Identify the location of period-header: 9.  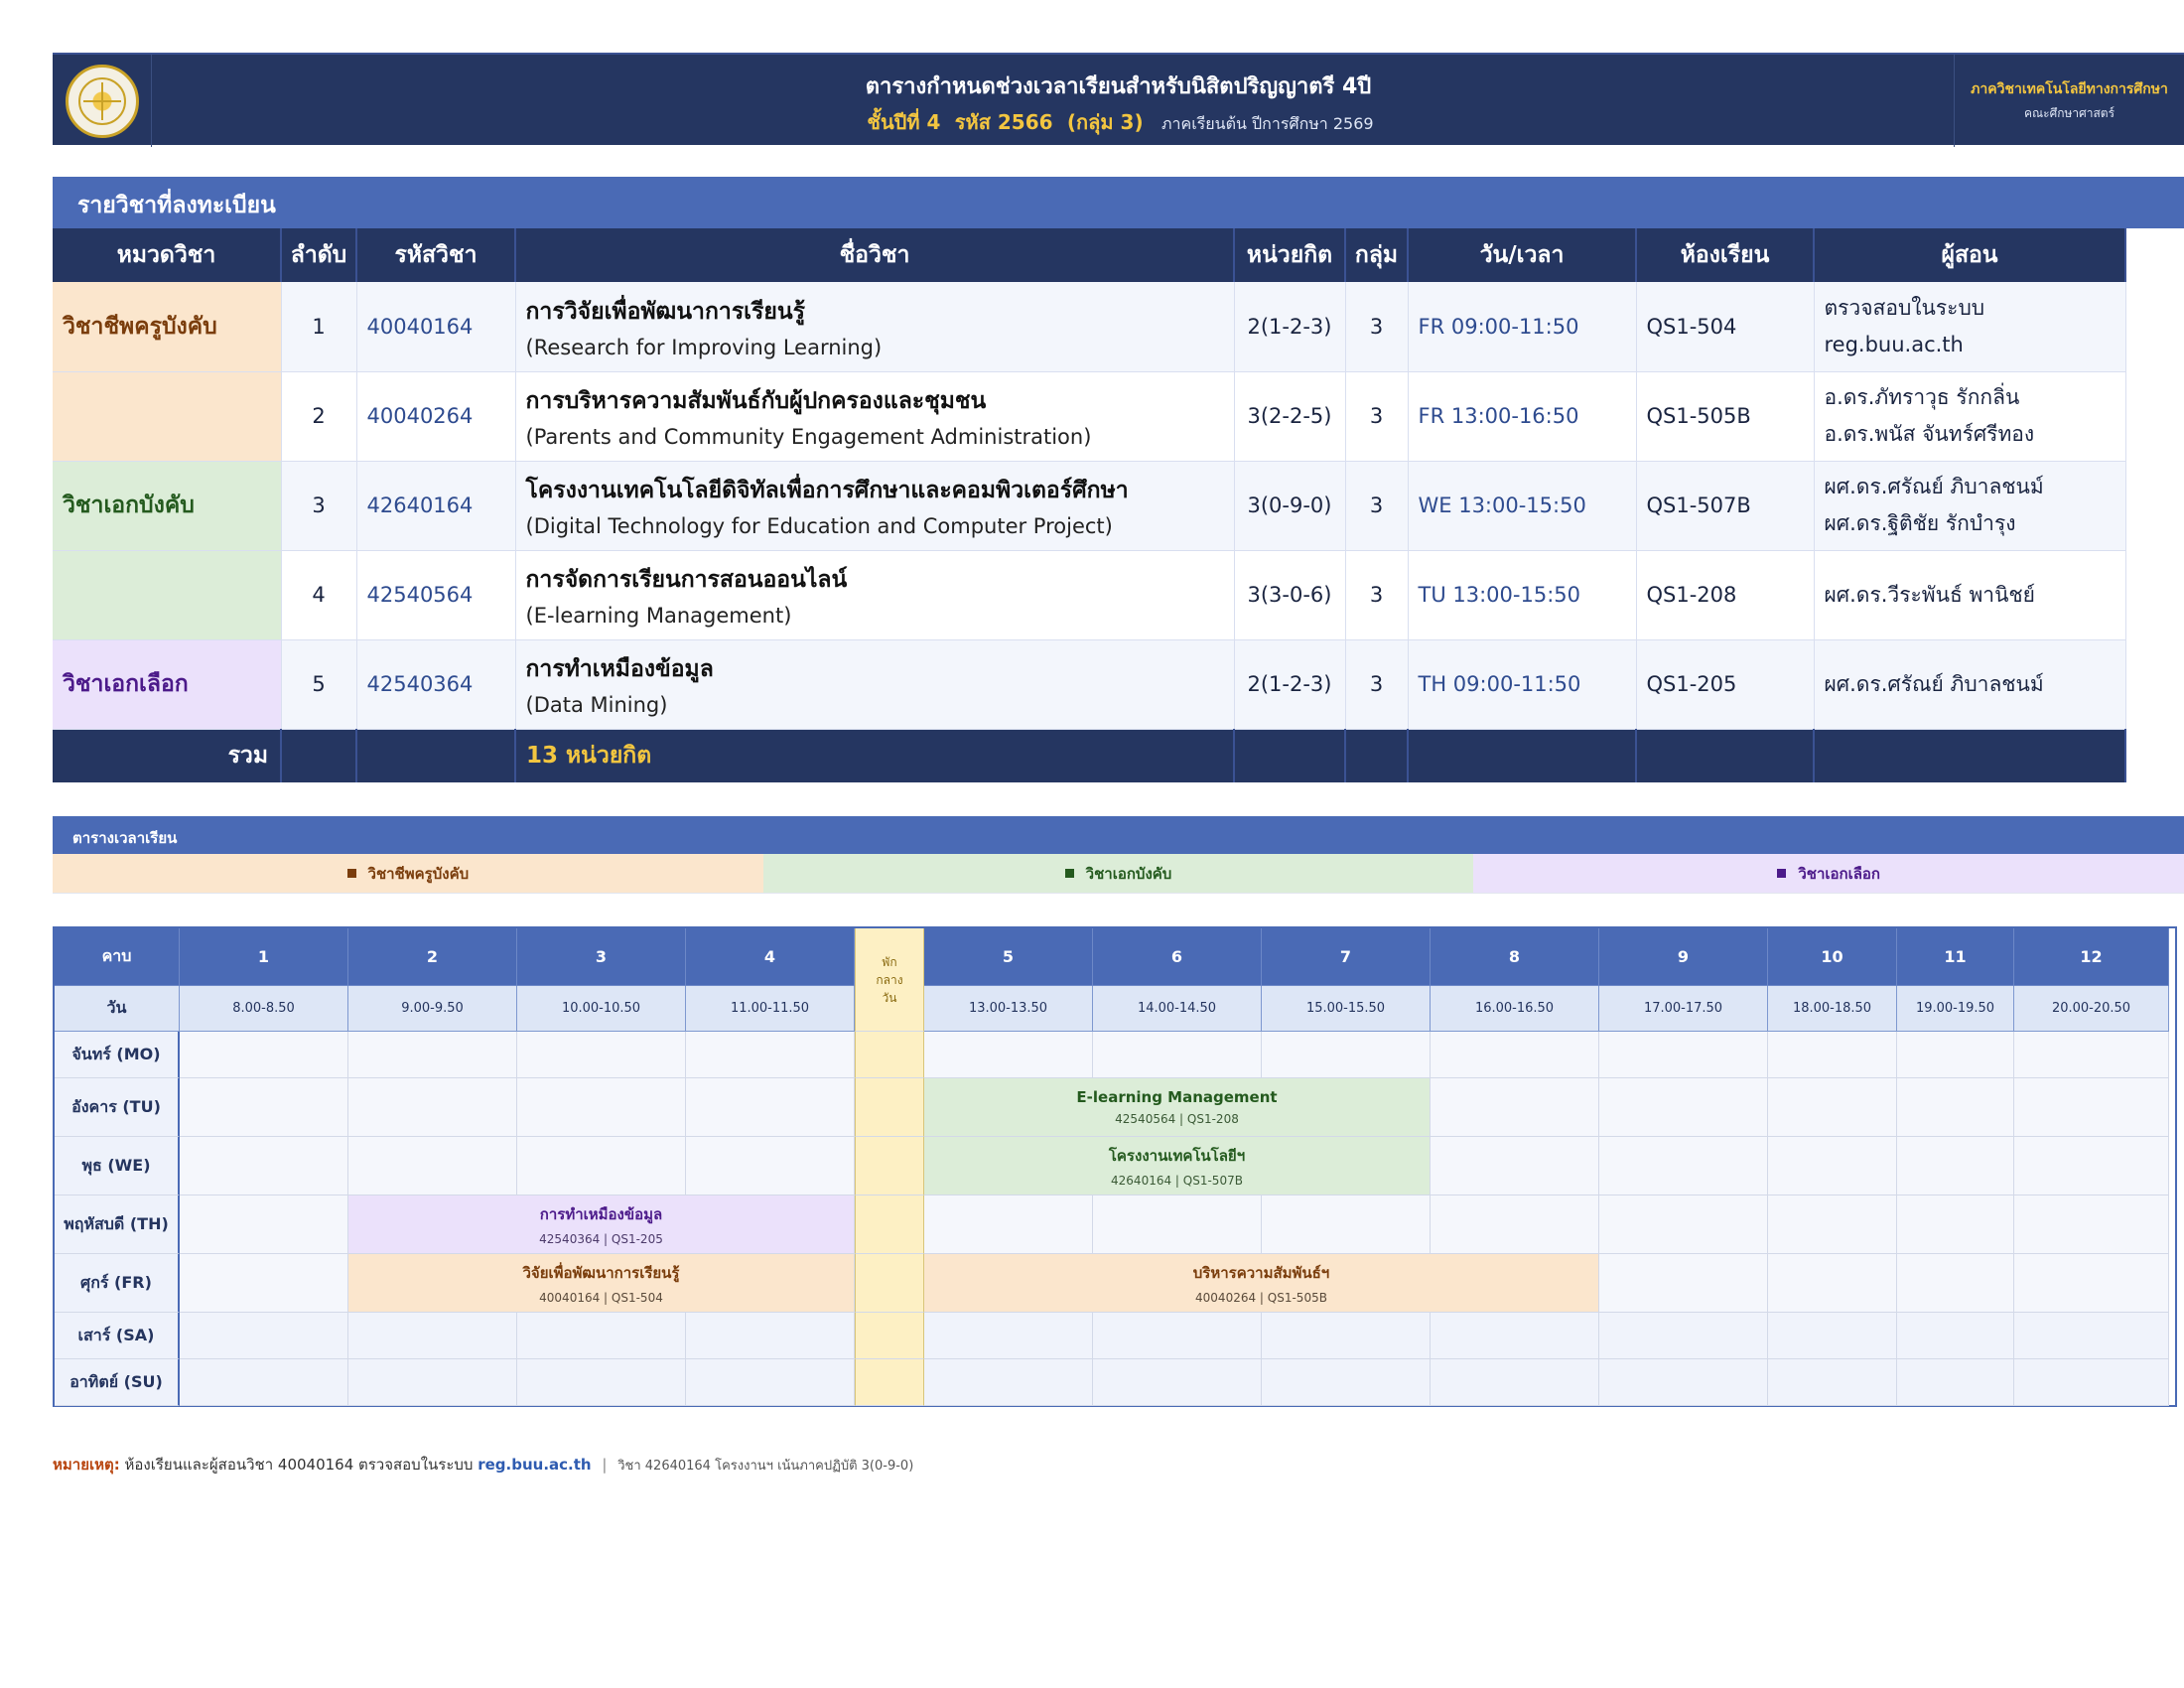
(1683, 957).